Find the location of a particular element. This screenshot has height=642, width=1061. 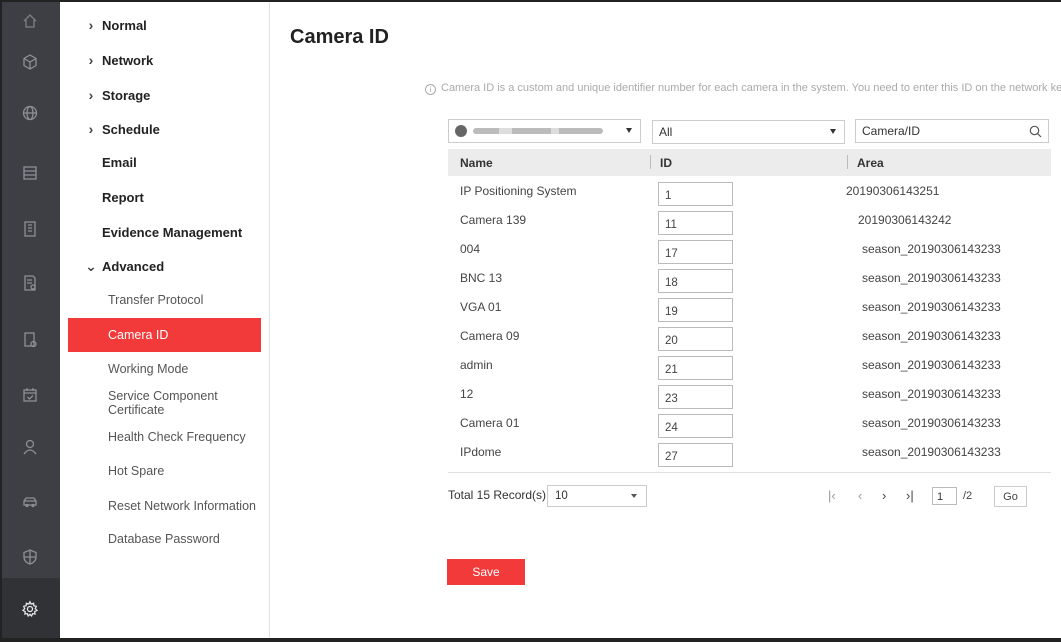

camera-id-input: 23 is located at coordinates (695, 397).